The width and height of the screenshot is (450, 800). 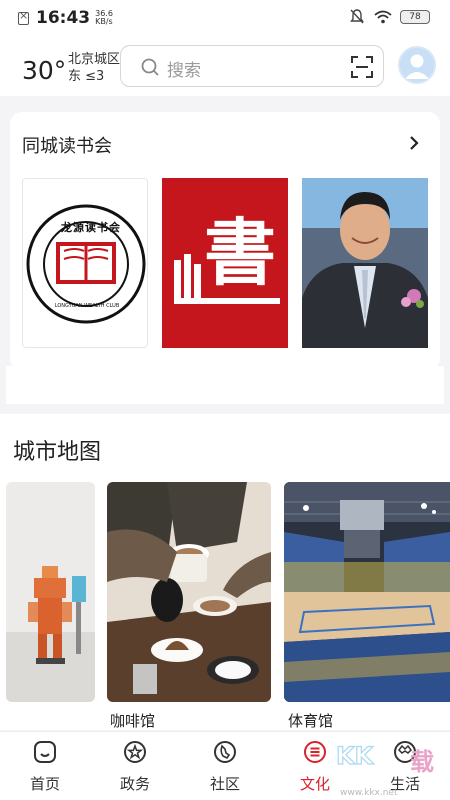 What do you see at coordinates (44, 784) in the screenshot?
I see `nav-label-home: 首页` at bounding box center [44, 784].